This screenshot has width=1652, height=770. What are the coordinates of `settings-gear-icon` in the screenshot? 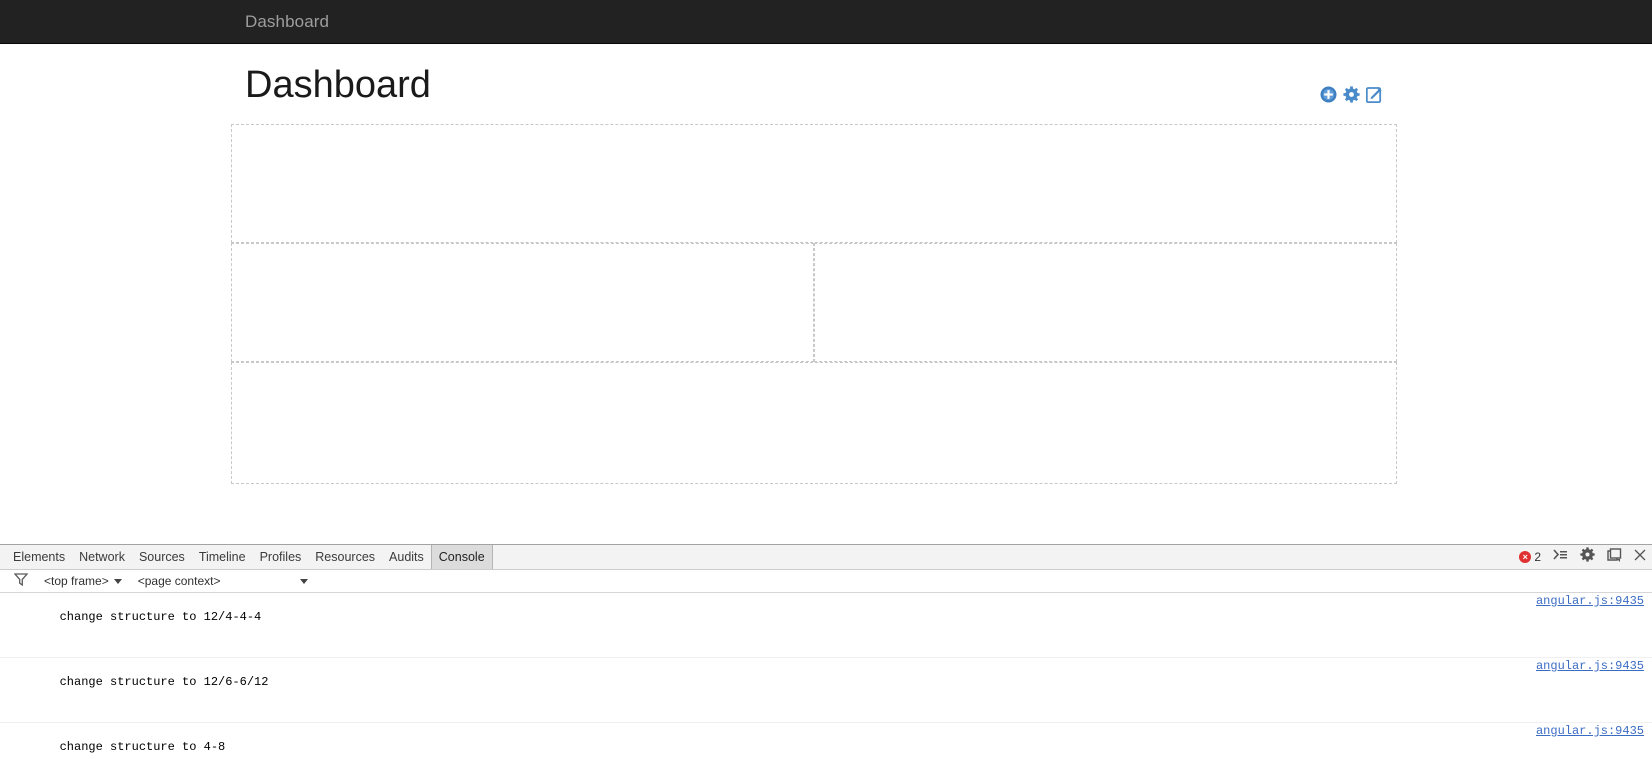 It's located at (1351, 94).